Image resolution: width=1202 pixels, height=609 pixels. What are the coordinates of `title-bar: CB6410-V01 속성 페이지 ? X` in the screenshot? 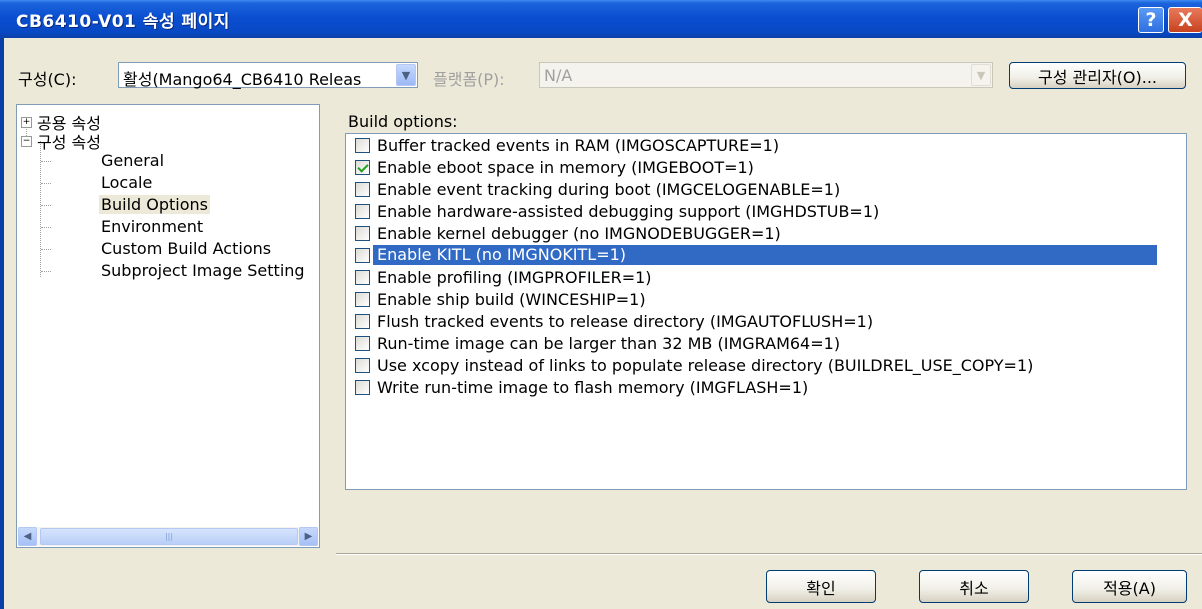 It's located at (601, 19).